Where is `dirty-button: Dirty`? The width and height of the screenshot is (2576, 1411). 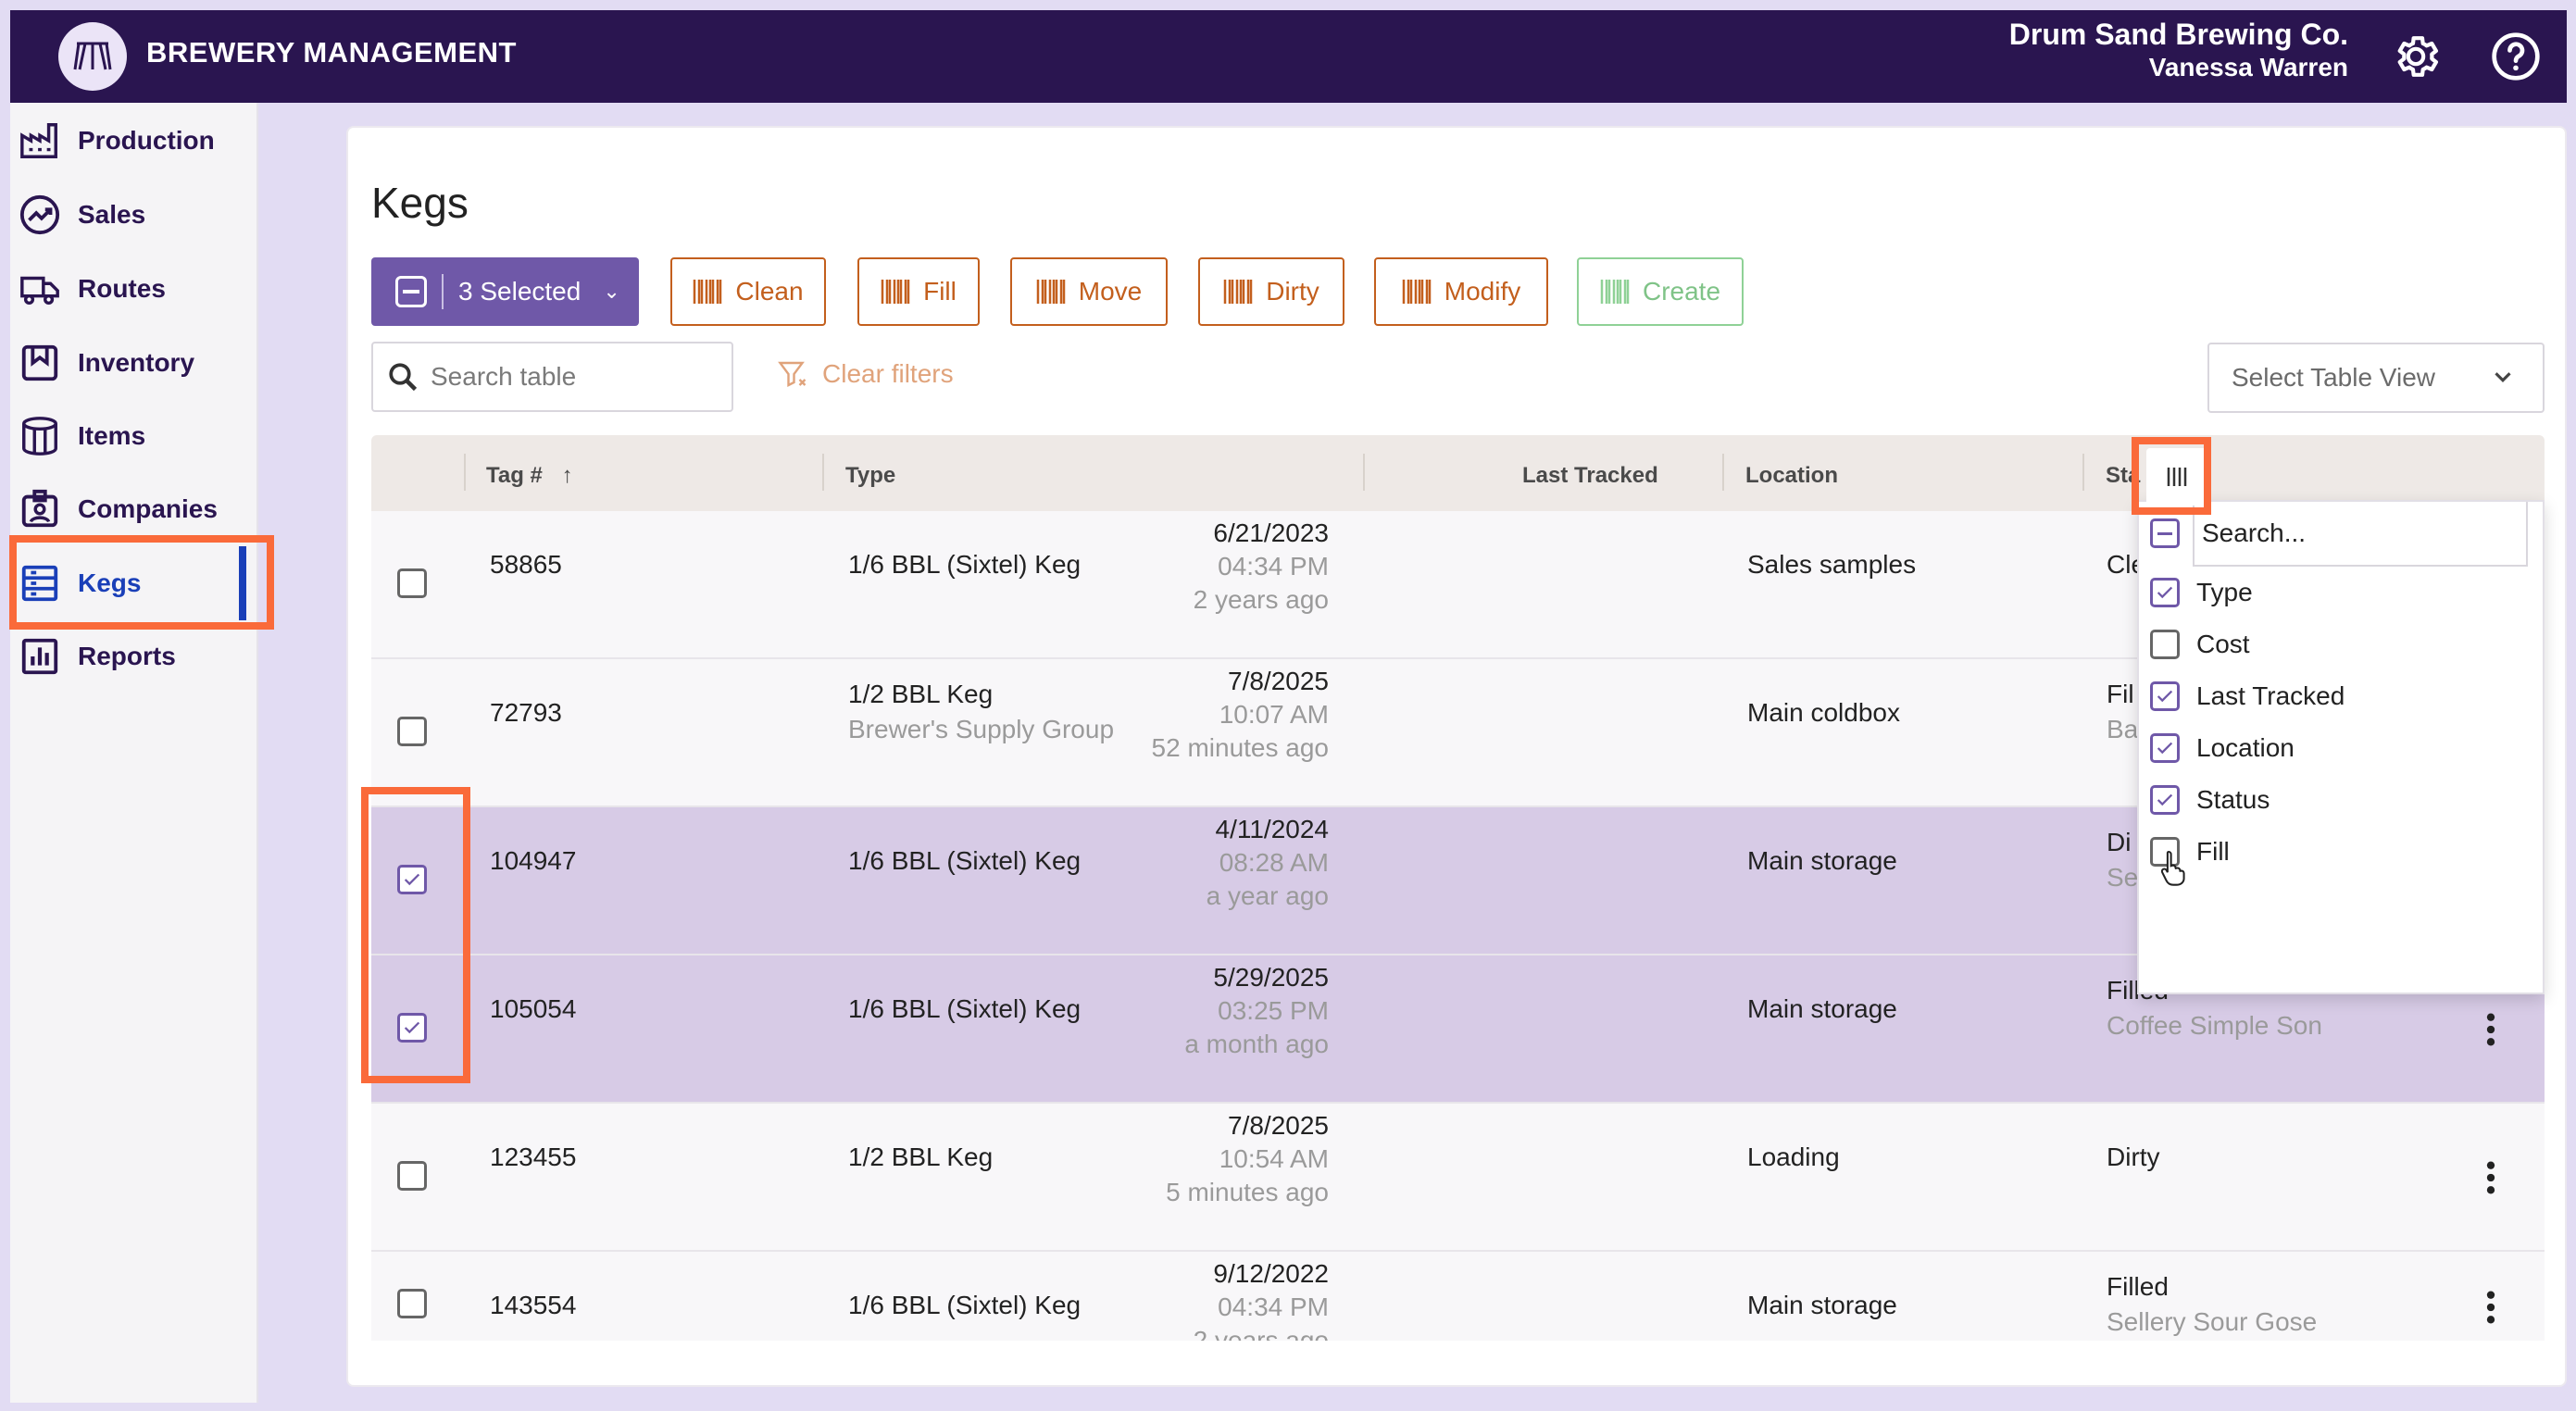 dirty-button: Dirty is located at coordinates (1271, 291).